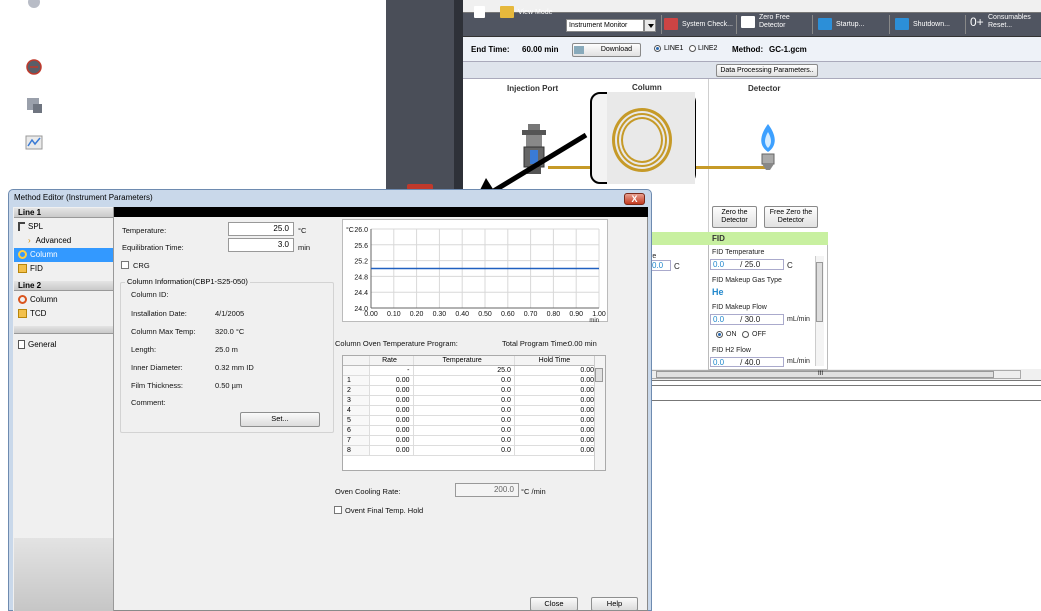 The height and width of the screenshot is (611, 1041). Describe the element at coordinates (657, 48) in the screenshot. I see `line1-radio` at that location.